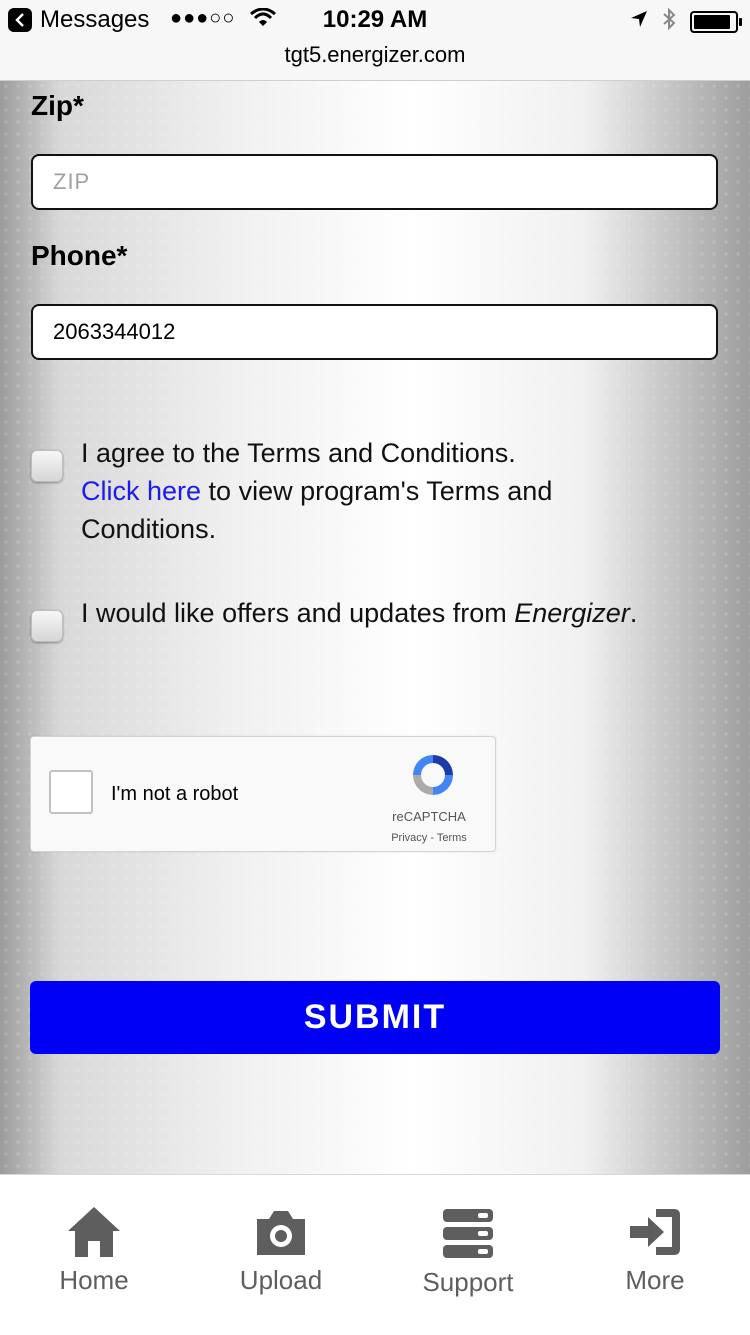 The width and height of the screenshot is (750, 1335). What do you see at coordinates (375, 55) in the screenshot?
I see `url-bar: tgt5.energizer.com` at bounding box center [375, 55].